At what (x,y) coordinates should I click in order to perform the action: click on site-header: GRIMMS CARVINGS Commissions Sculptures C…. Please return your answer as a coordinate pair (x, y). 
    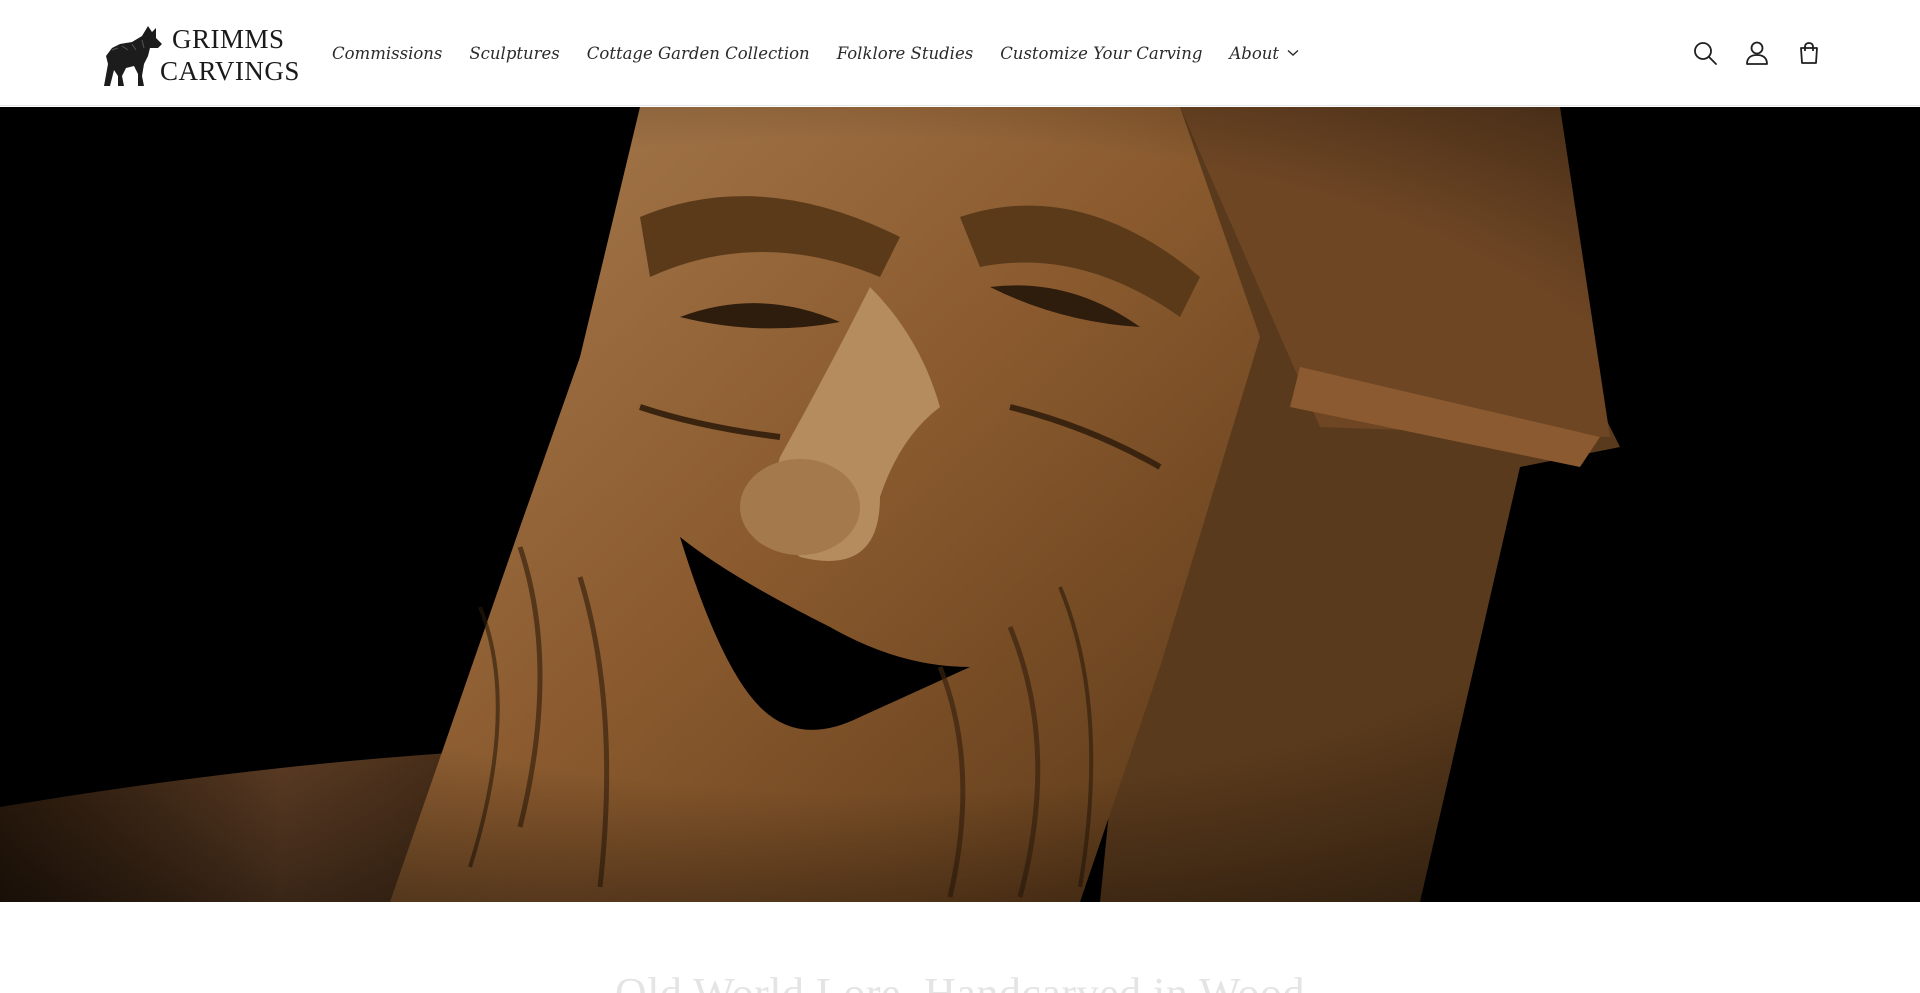
    Looking at the image, I should click on (960, 53).